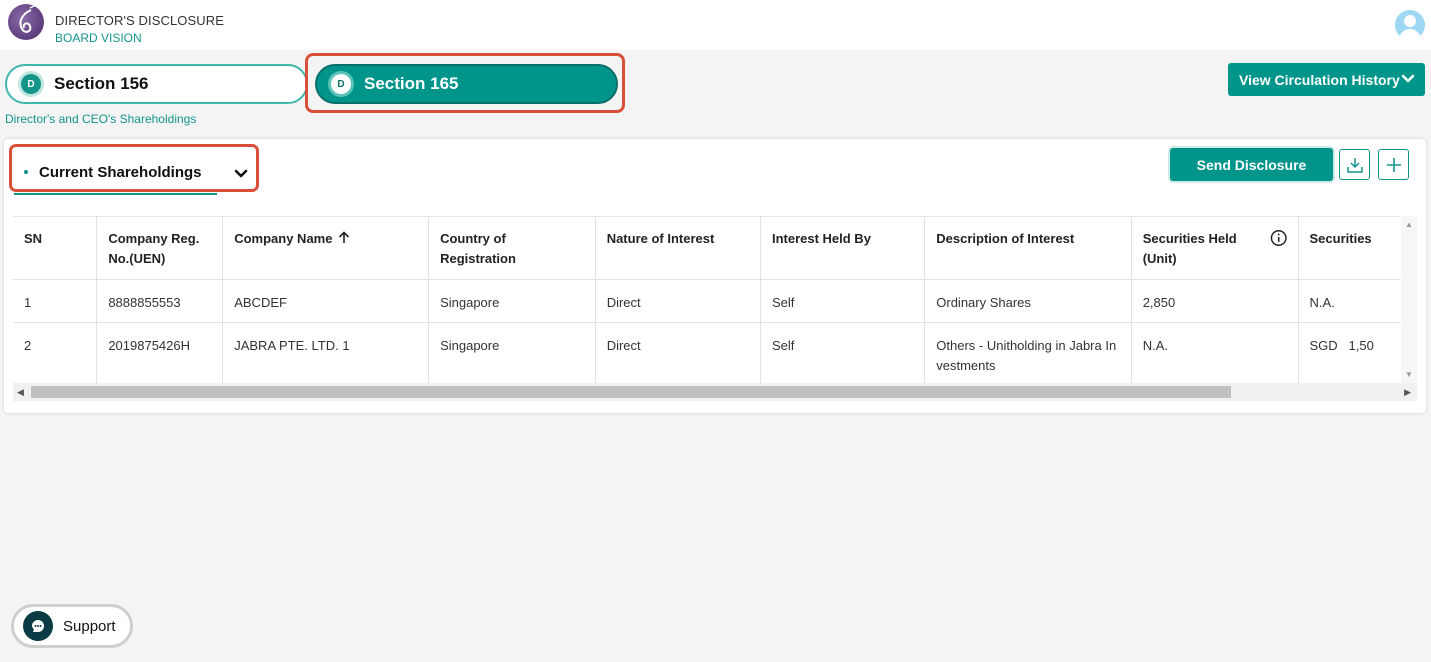  What do you see at coordinates (1409, 299) in the screenshot?
I see `vertical-scrollbar: ▲ ▼` at bounding box center [1409, 299].